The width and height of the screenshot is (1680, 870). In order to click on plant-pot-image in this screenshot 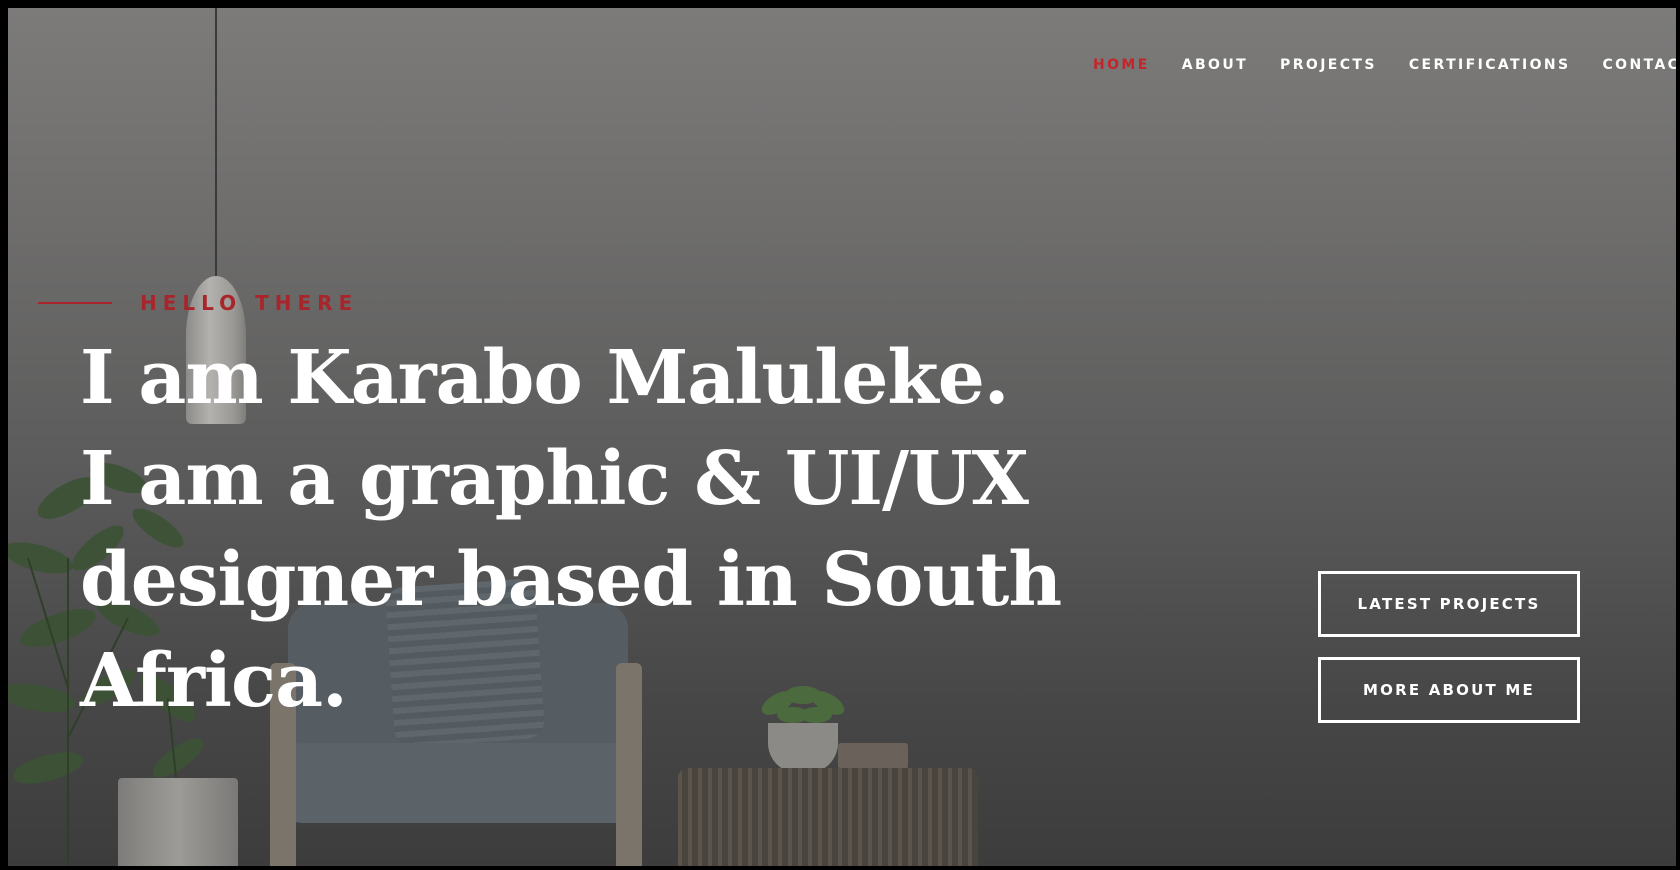, I will do `click(178, 822)`.